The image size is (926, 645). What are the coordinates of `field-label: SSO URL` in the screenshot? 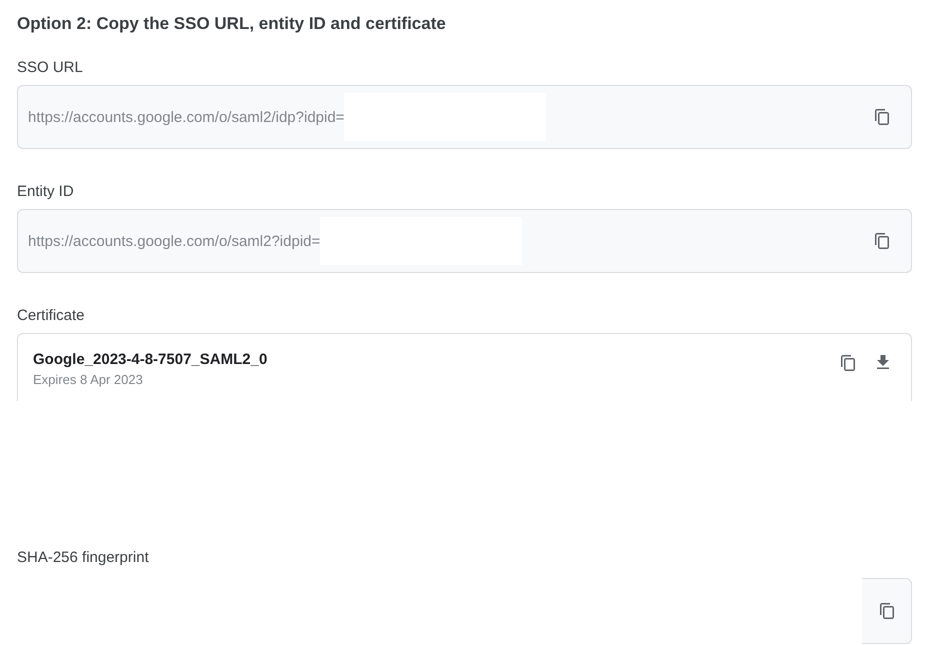 It's located at (50, 67).